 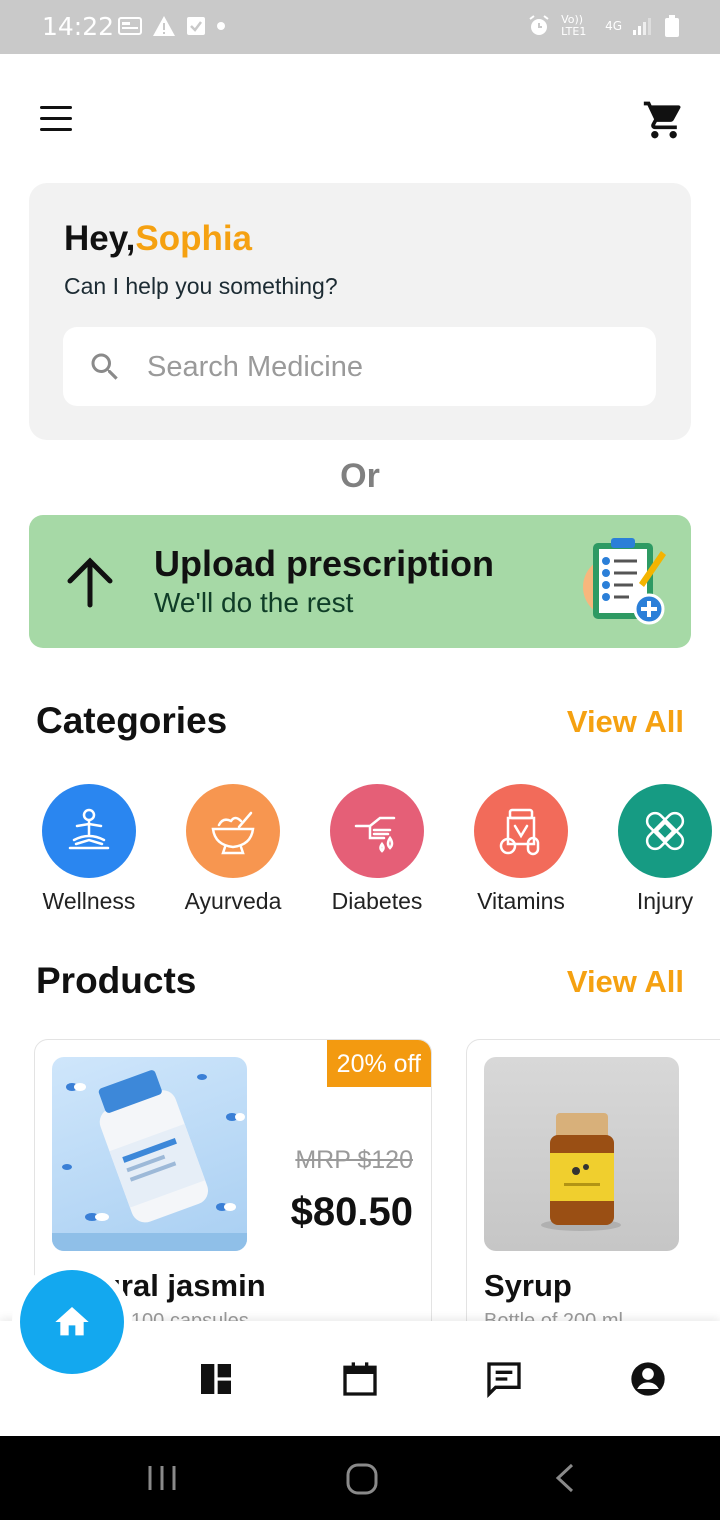 What do you see at coordinates (581, 1172) in the screenshot?
I see `syrup-bottle-image` at bounding box center [581, 1172].